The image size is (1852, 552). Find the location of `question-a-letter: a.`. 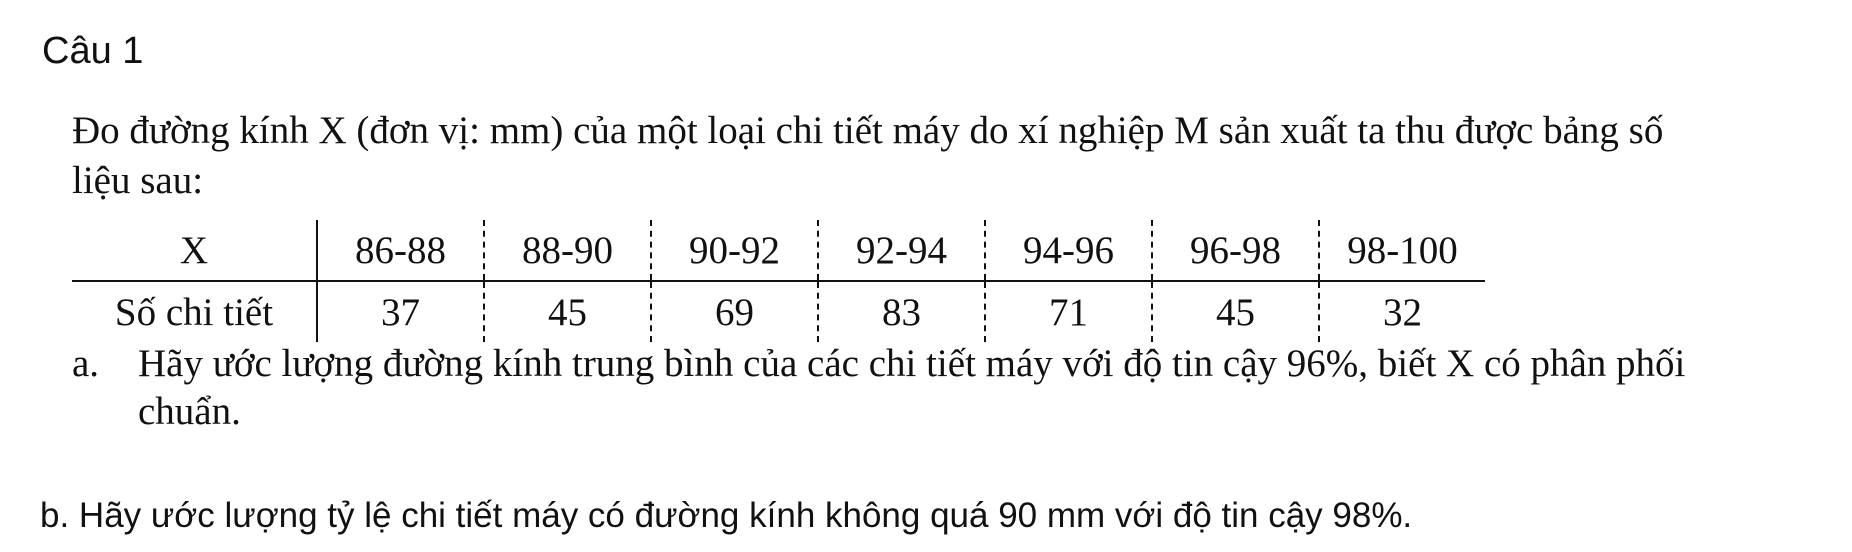

question-a-letter: a. is located at coordinates (86, 363).